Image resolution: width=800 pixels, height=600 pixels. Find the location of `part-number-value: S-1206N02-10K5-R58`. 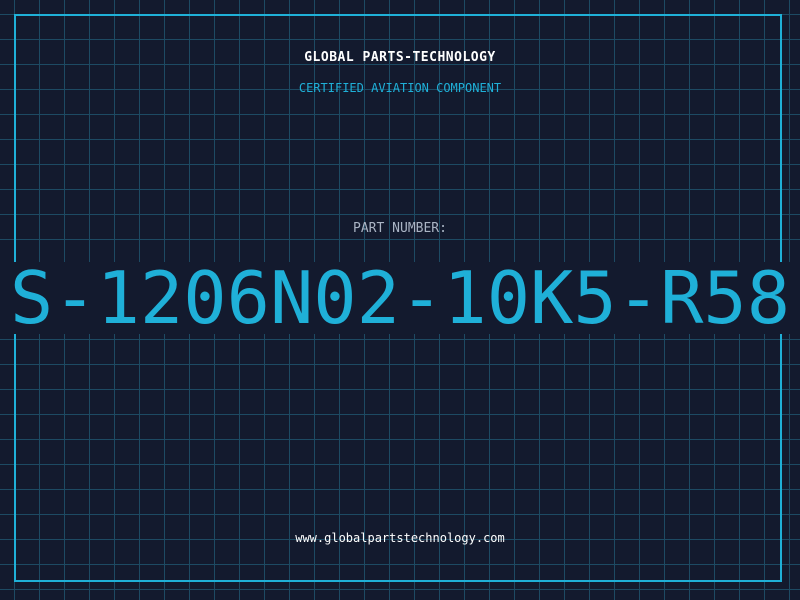

part-number-value: S-1206N02-10K5-R58 is located at coordinates (400, 298).